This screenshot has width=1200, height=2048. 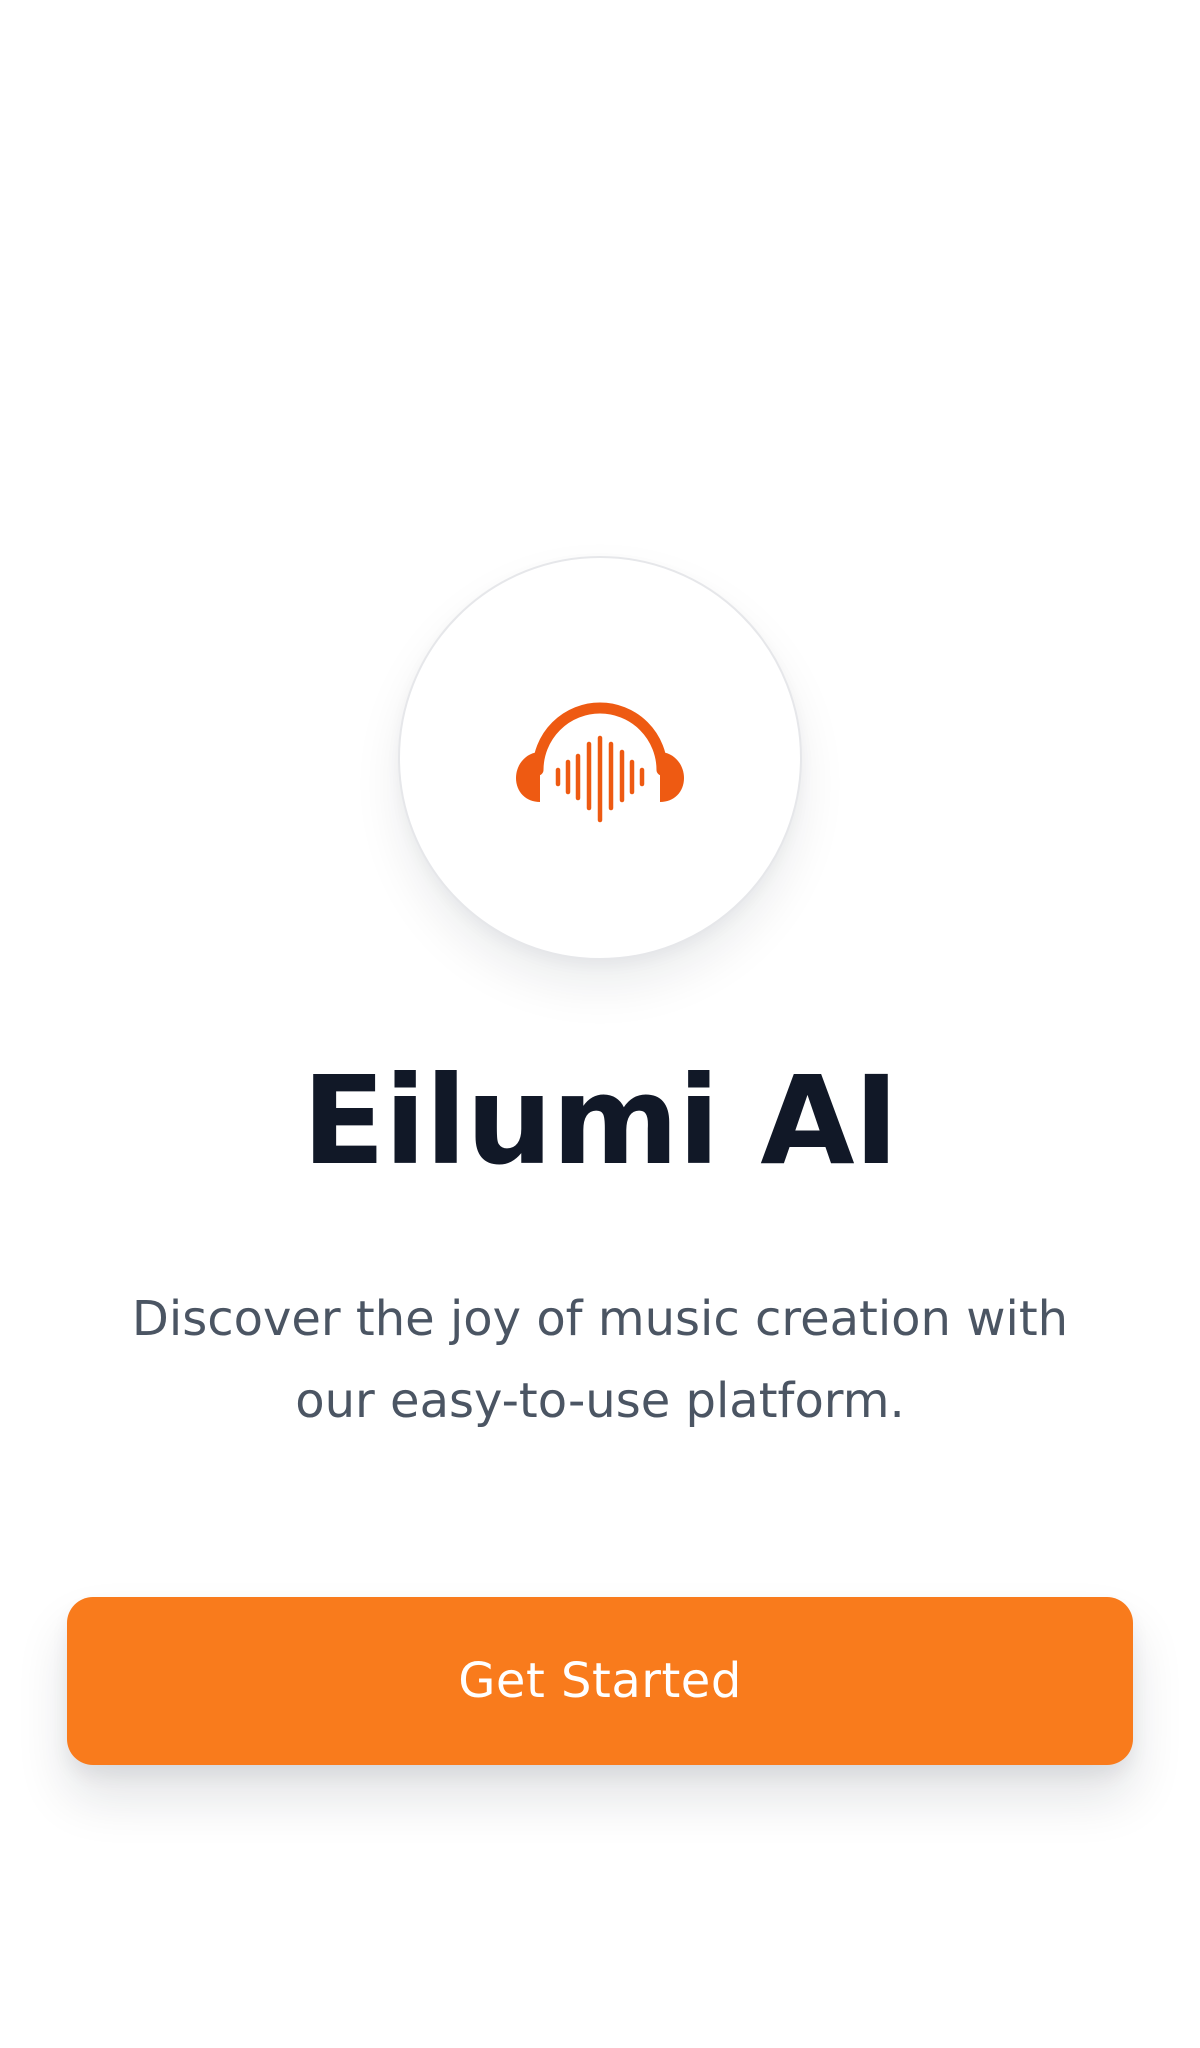 I want to click on headphones-waveform-icon, so click(x=600, y=762).